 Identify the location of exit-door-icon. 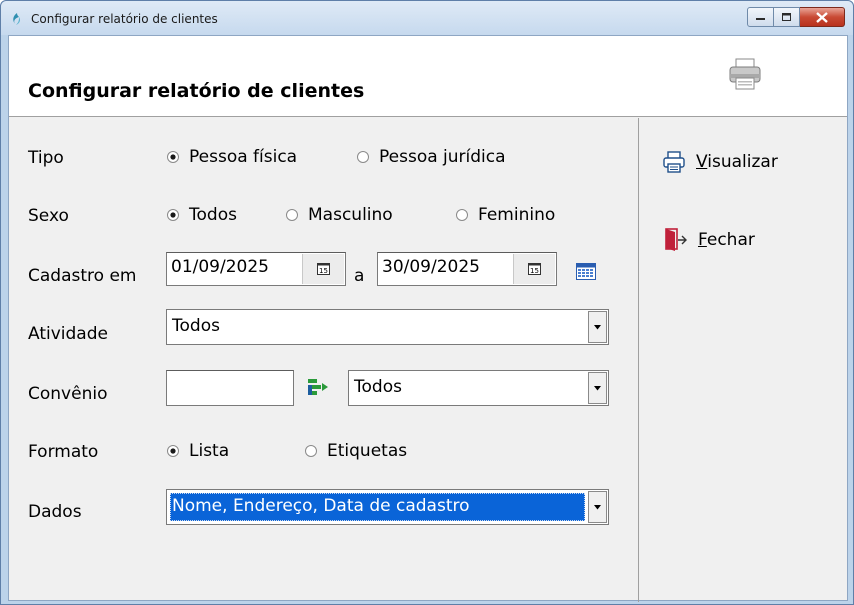
(676, 239).